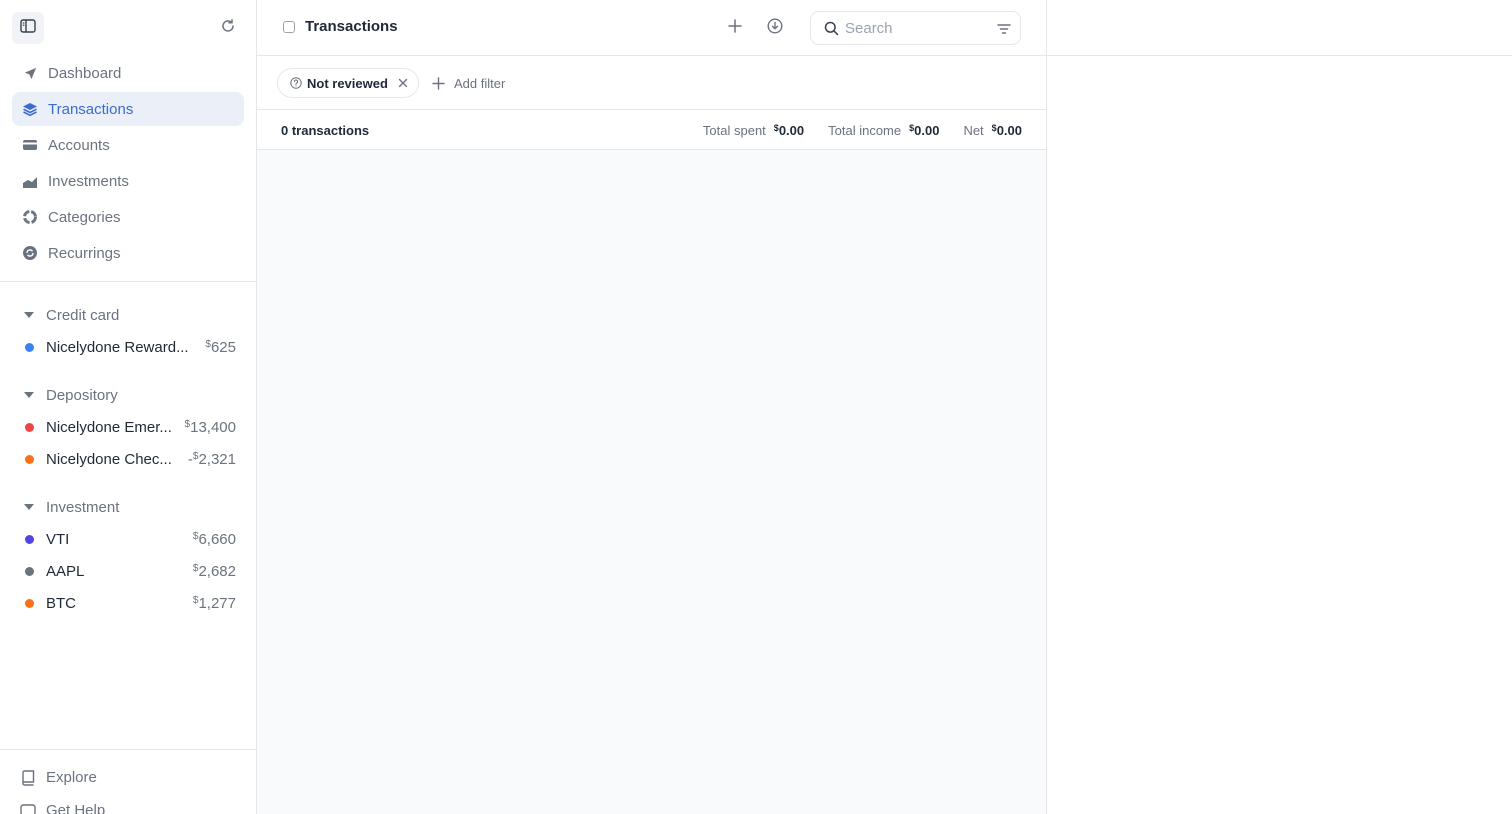 This screenshot has height=814, width=1512. I want to click on account-balance: $625, so click(220, 347).